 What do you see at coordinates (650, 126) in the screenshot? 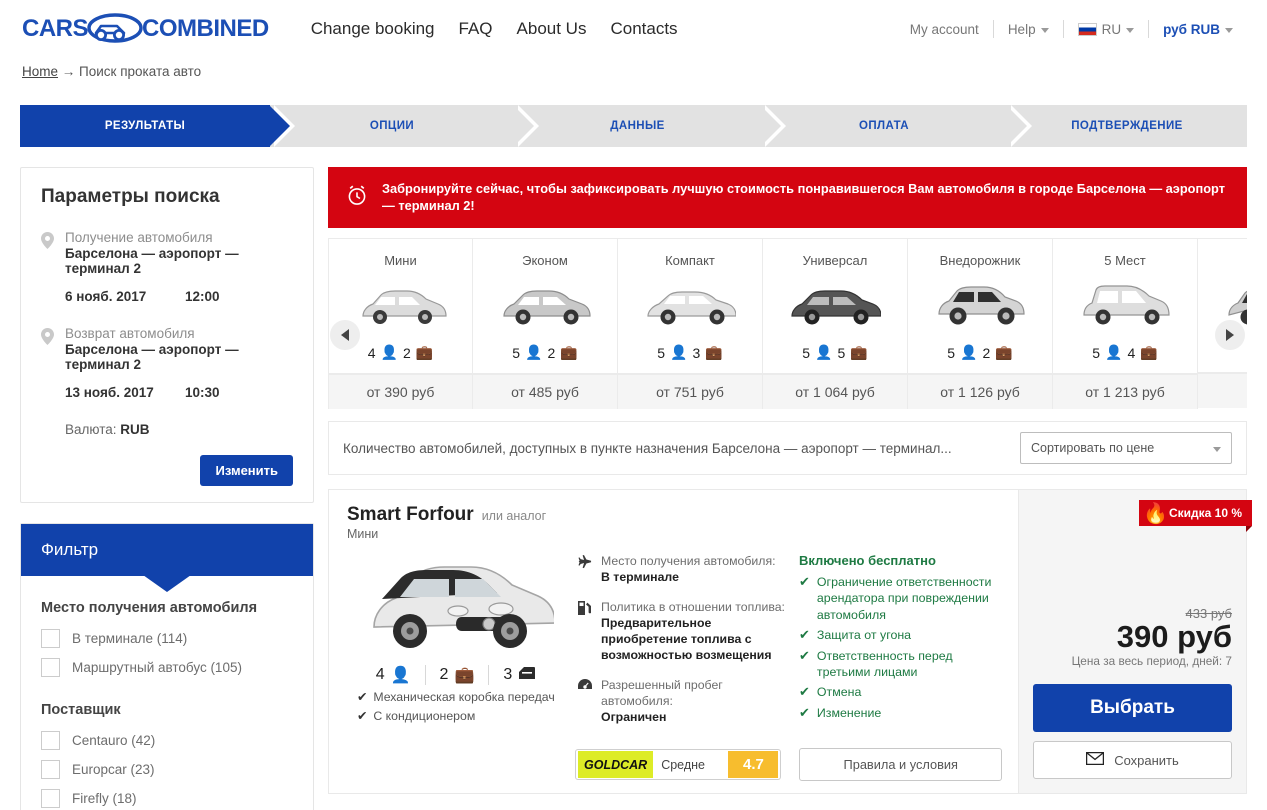
I see `step-data: ДАННЫЕ` at bounding box center [650, 126].